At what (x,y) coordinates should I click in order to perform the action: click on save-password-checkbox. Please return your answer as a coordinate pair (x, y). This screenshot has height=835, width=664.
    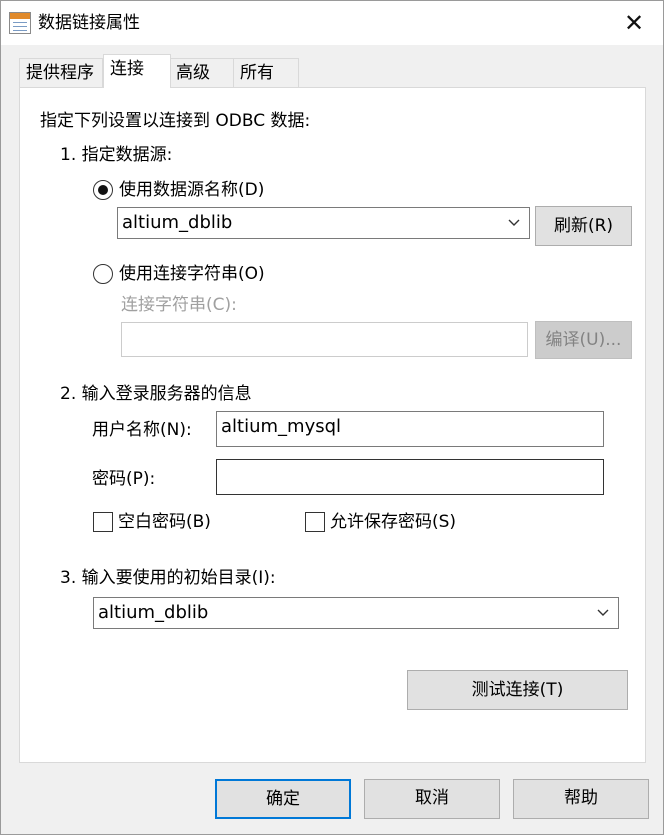
    Looking at the image, I should click on (315, 522).